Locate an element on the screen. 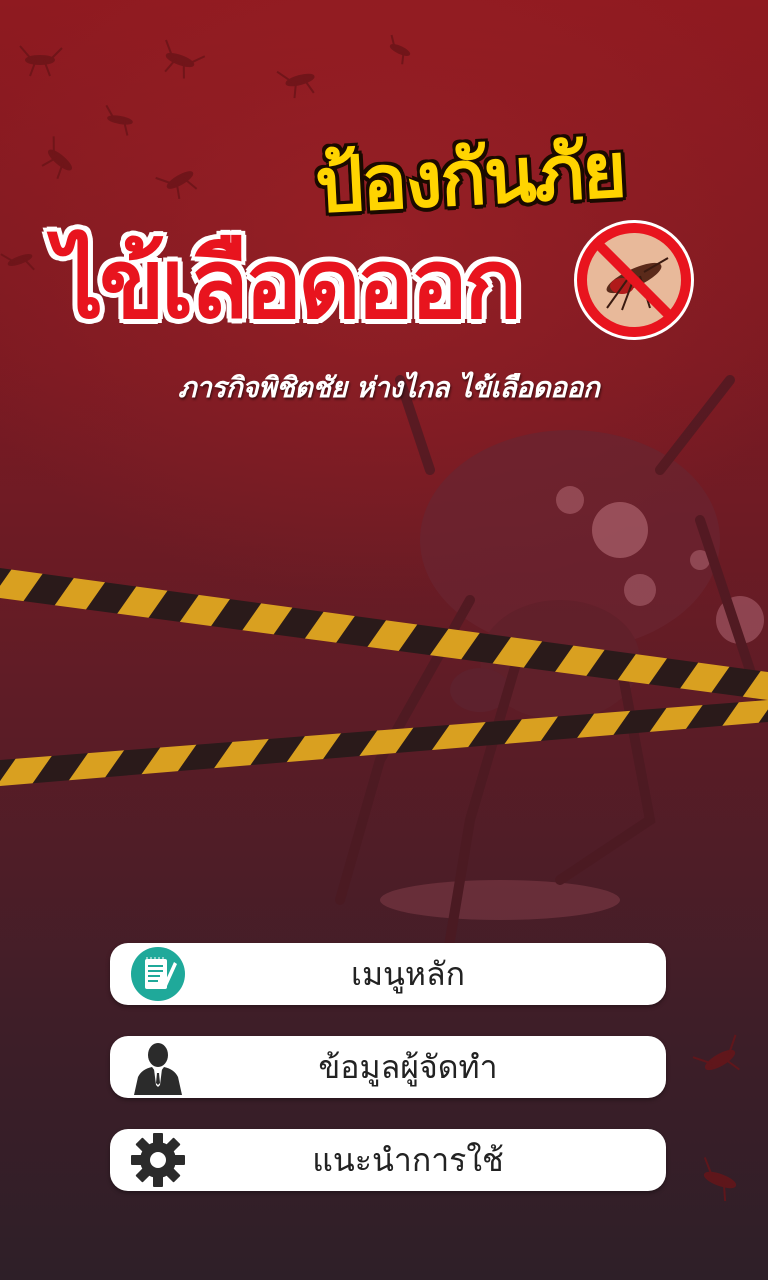  how-to-use-button: แนะนำการใช้ is located at coordinates (388, 1160).